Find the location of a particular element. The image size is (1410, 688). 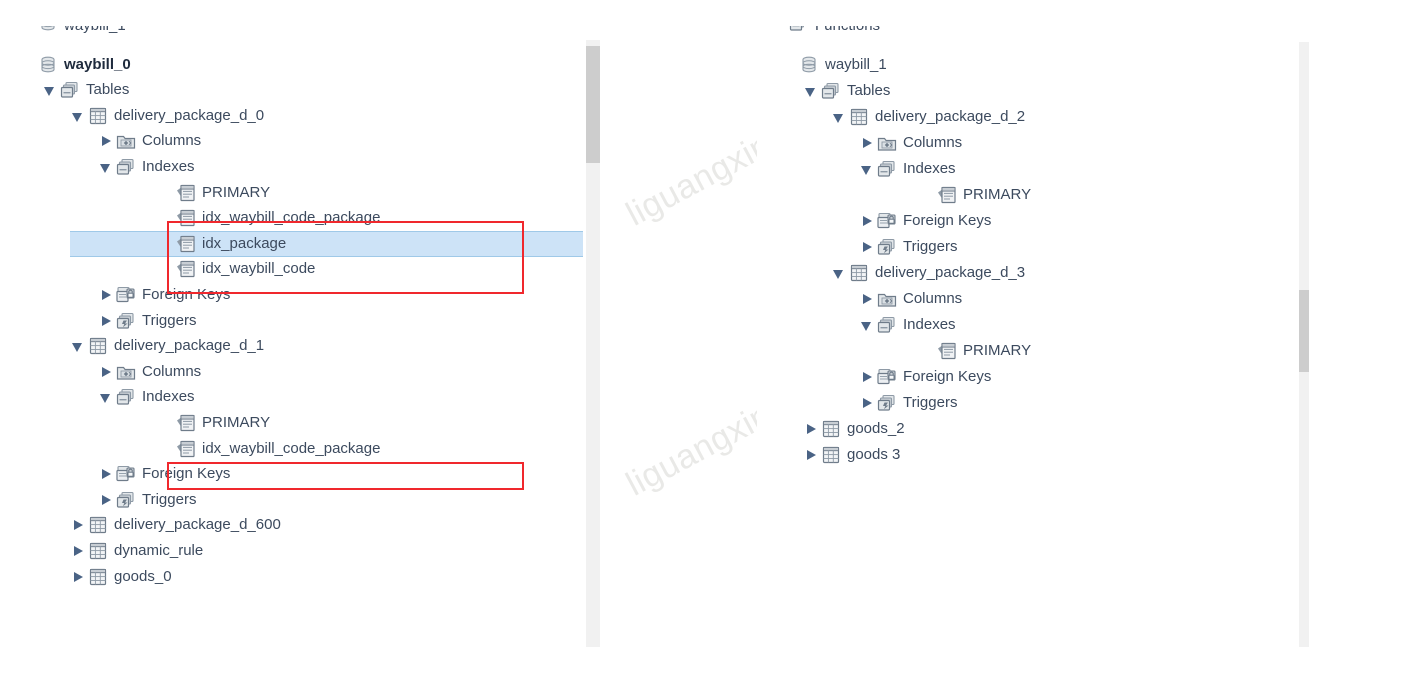

tree-row: goods 3 is located at coordinates (828, 455).